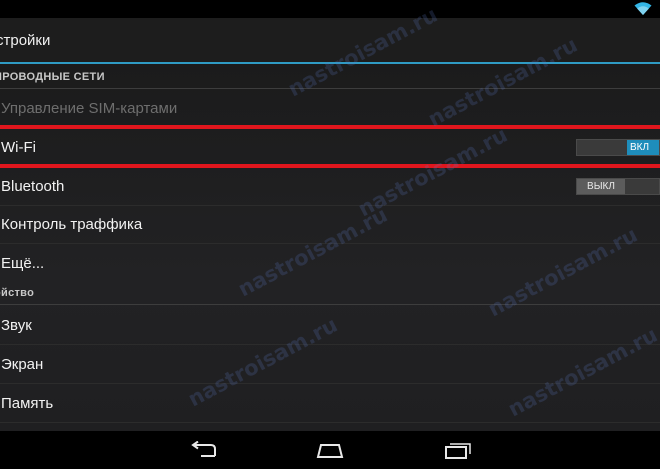 This screenshot has height=469, width=660. What do you see at coordinates (27, 403) in the screenshot?
I see `row-label: Память` at bounding box center [27, 403].